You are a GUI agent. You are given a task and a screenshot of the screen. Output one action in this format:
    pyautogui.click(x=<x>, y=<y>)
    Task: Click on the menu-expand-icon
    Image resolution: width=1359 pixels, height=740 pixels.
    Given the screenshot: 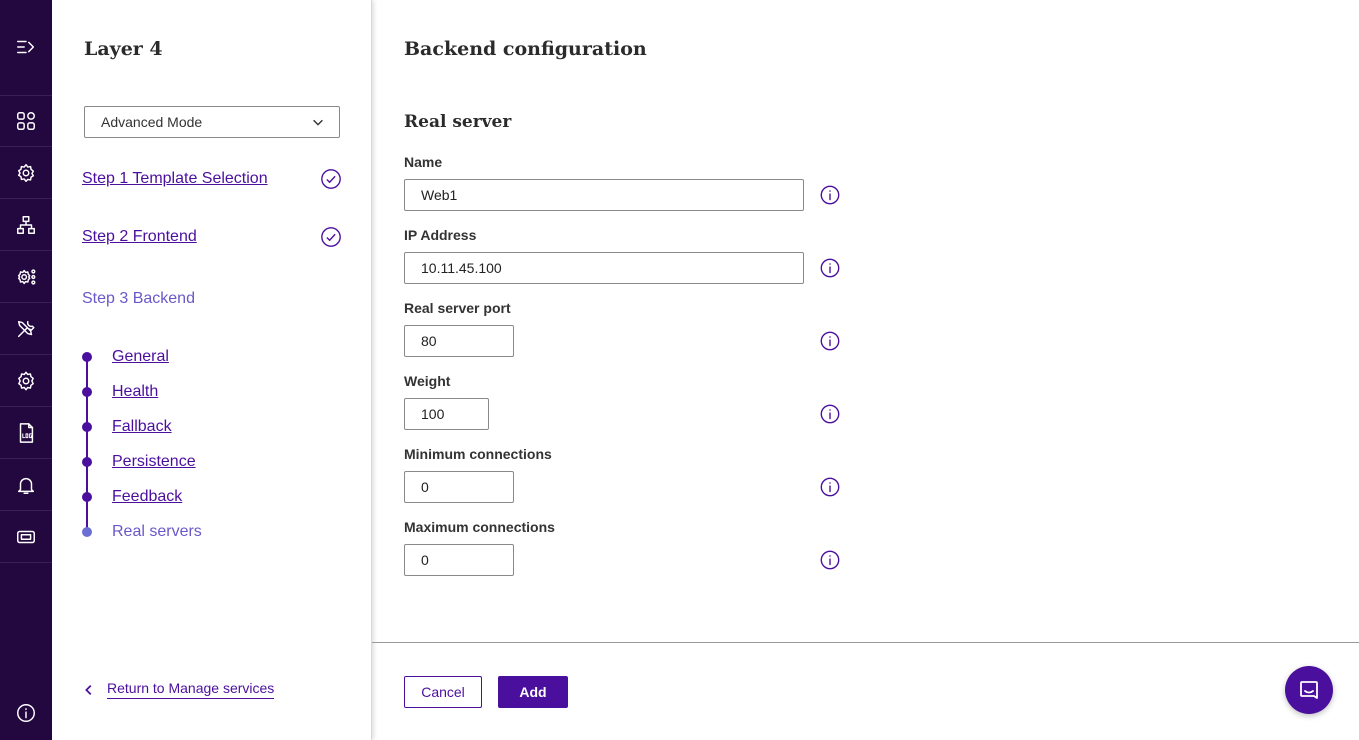 What is the action you would take?
    pyautogui.click(x=26, y=47)
    